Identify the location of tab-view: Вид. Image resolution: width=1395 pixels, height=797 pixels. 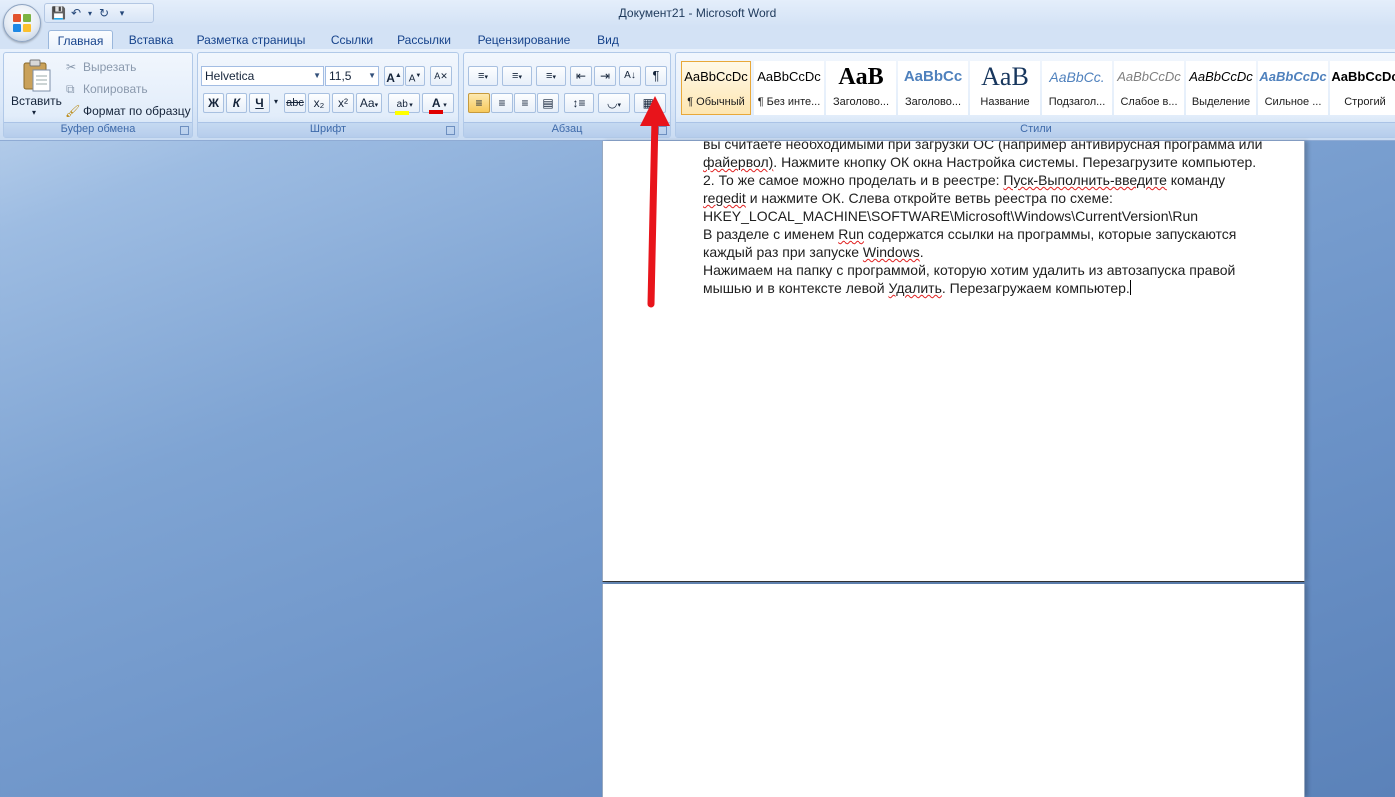
(608, 39).